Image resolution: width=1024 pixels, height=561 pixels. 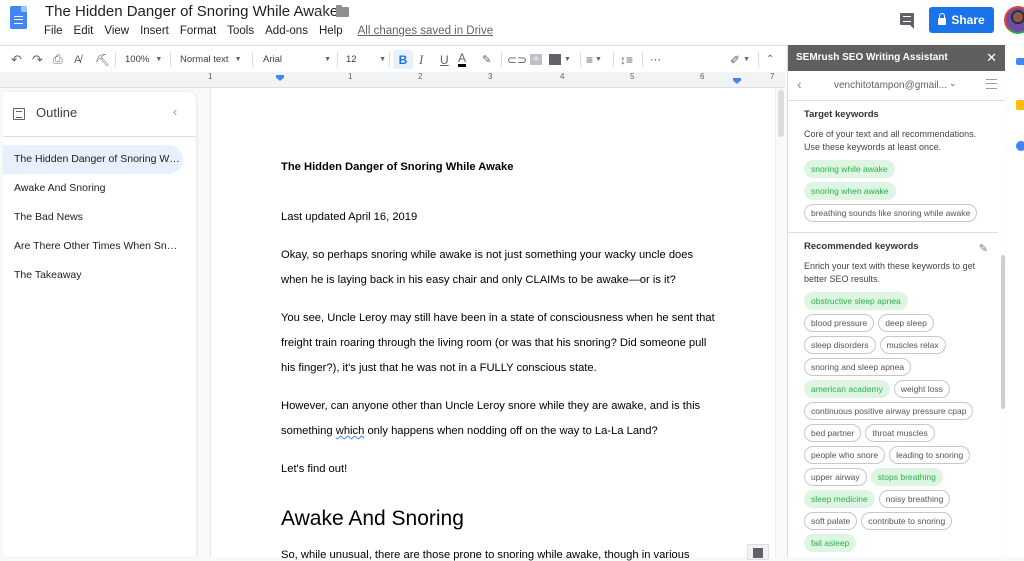 What do you see at coordinates (397, 167) in the screenshot?
I see `doc-title-heading: The Hidden Danger of Snoring While Awake` at bounding box center [397, 167].